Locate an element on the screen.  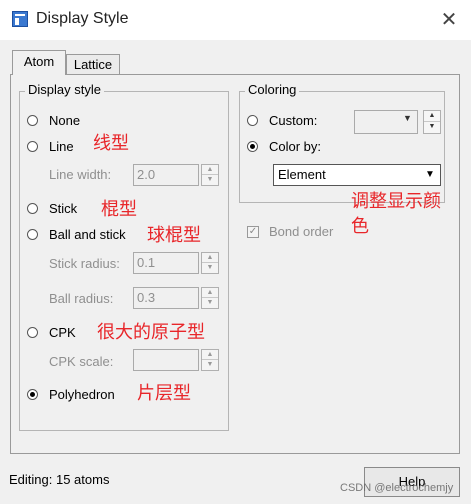
radio-polyhedron-indicator is located at coordinates (32, 394).